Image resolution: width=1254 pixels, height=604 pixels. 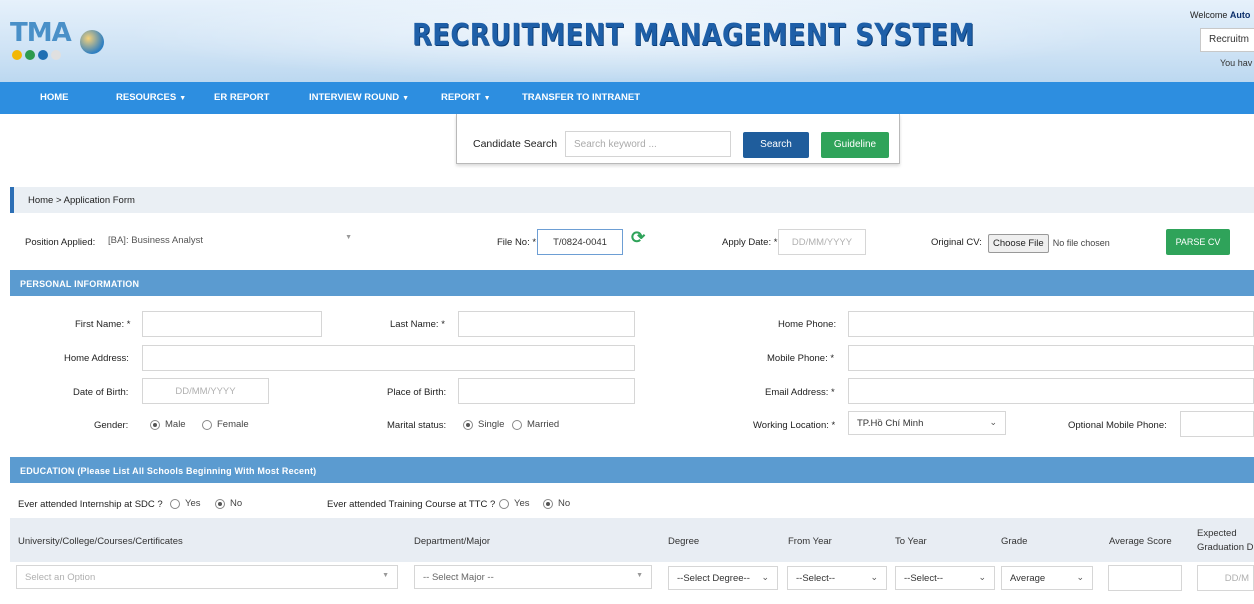 I want to click on to-year-value: --Select--, so click(x=924, y=578).